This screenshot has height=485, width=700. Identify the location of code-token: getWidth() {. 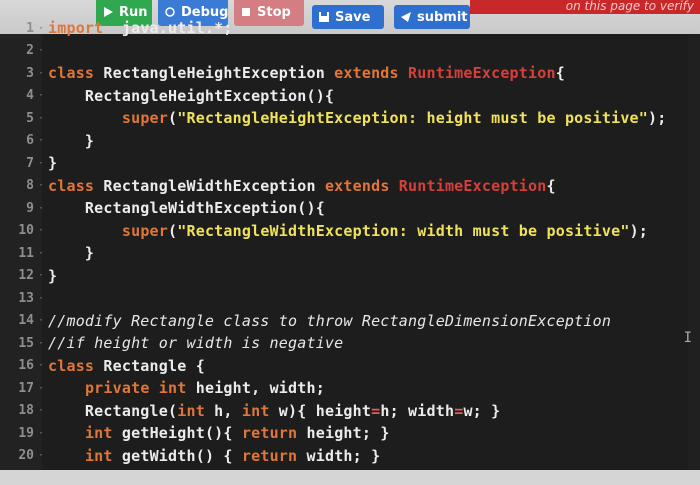
(177, 455).